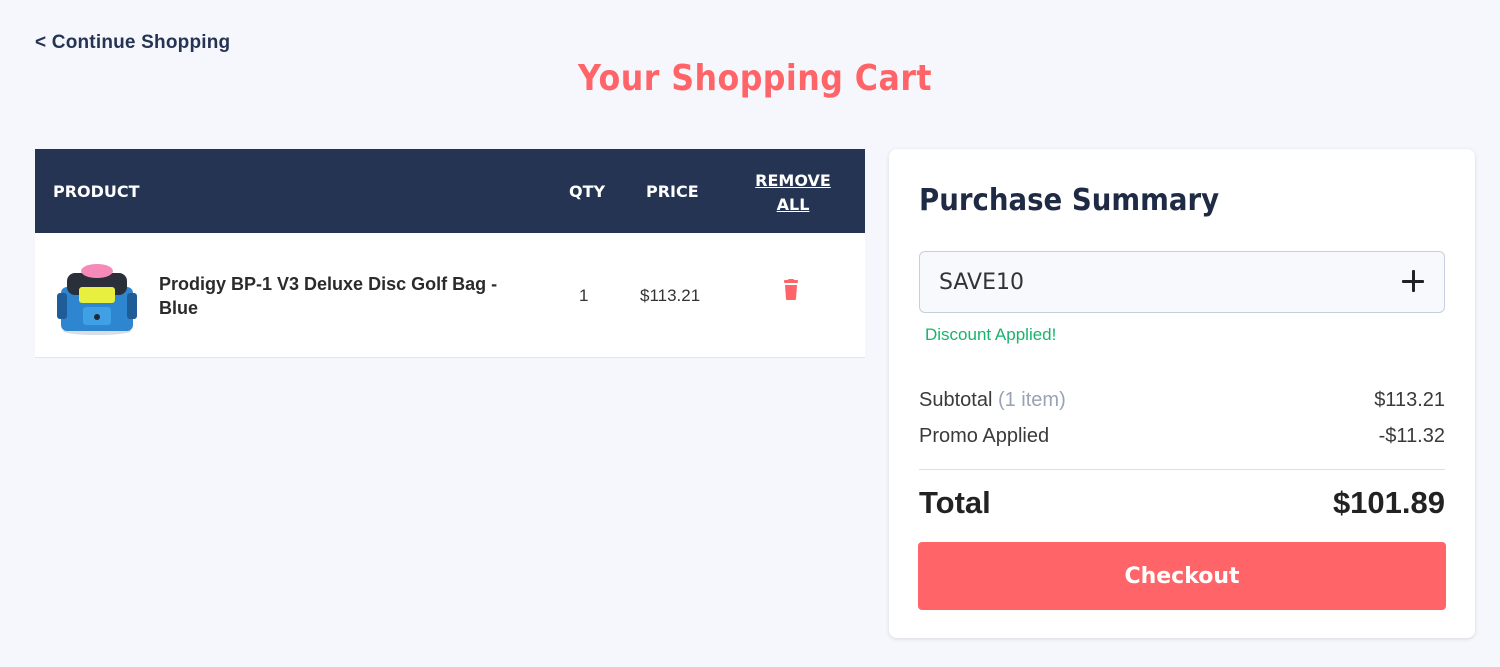  I want to click on promo-amount: -$11.32, so click(1411, 436).